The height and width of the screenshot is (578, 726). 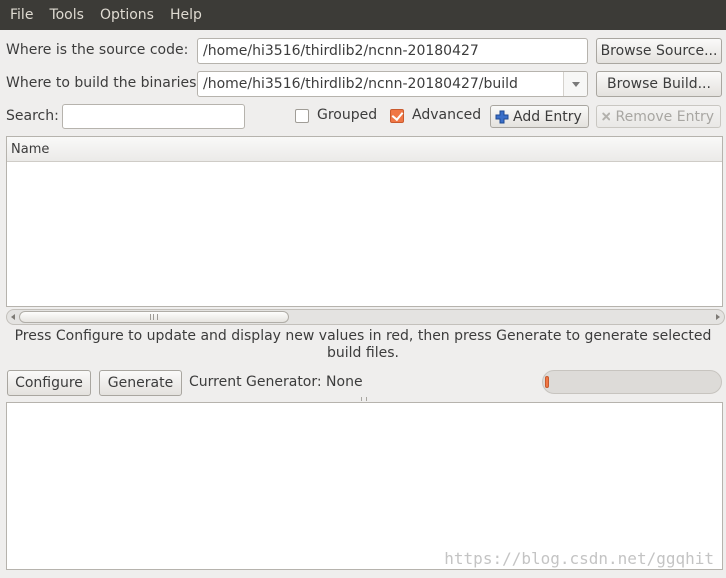 I want to click on menu-bar: File Tools Options Help, so click(x=363, y=15).